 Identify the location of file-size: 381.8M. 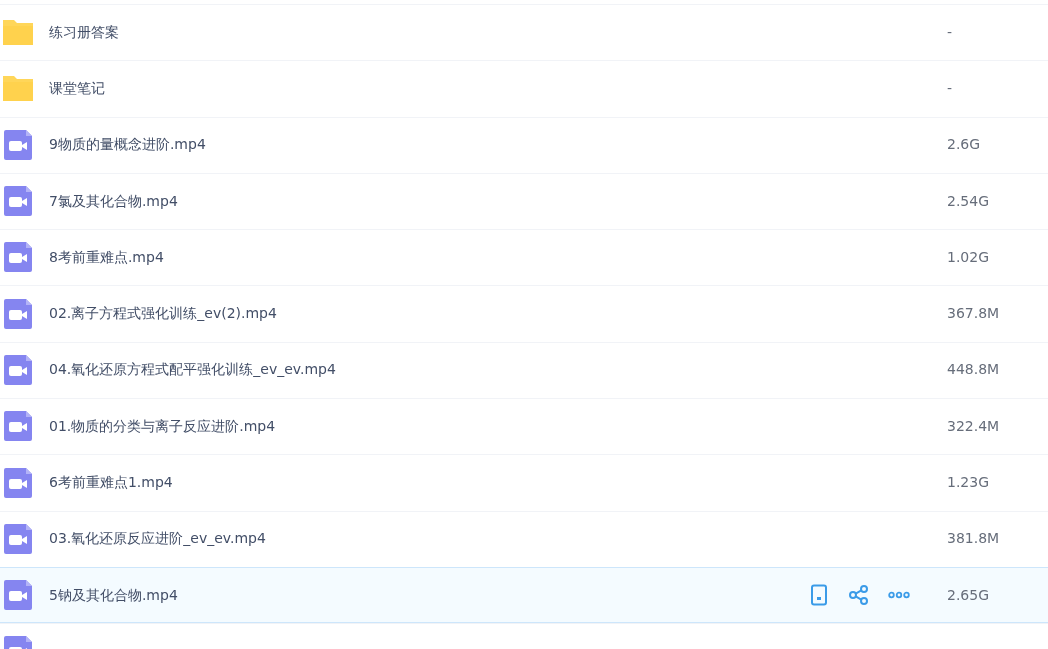
(974, 539).